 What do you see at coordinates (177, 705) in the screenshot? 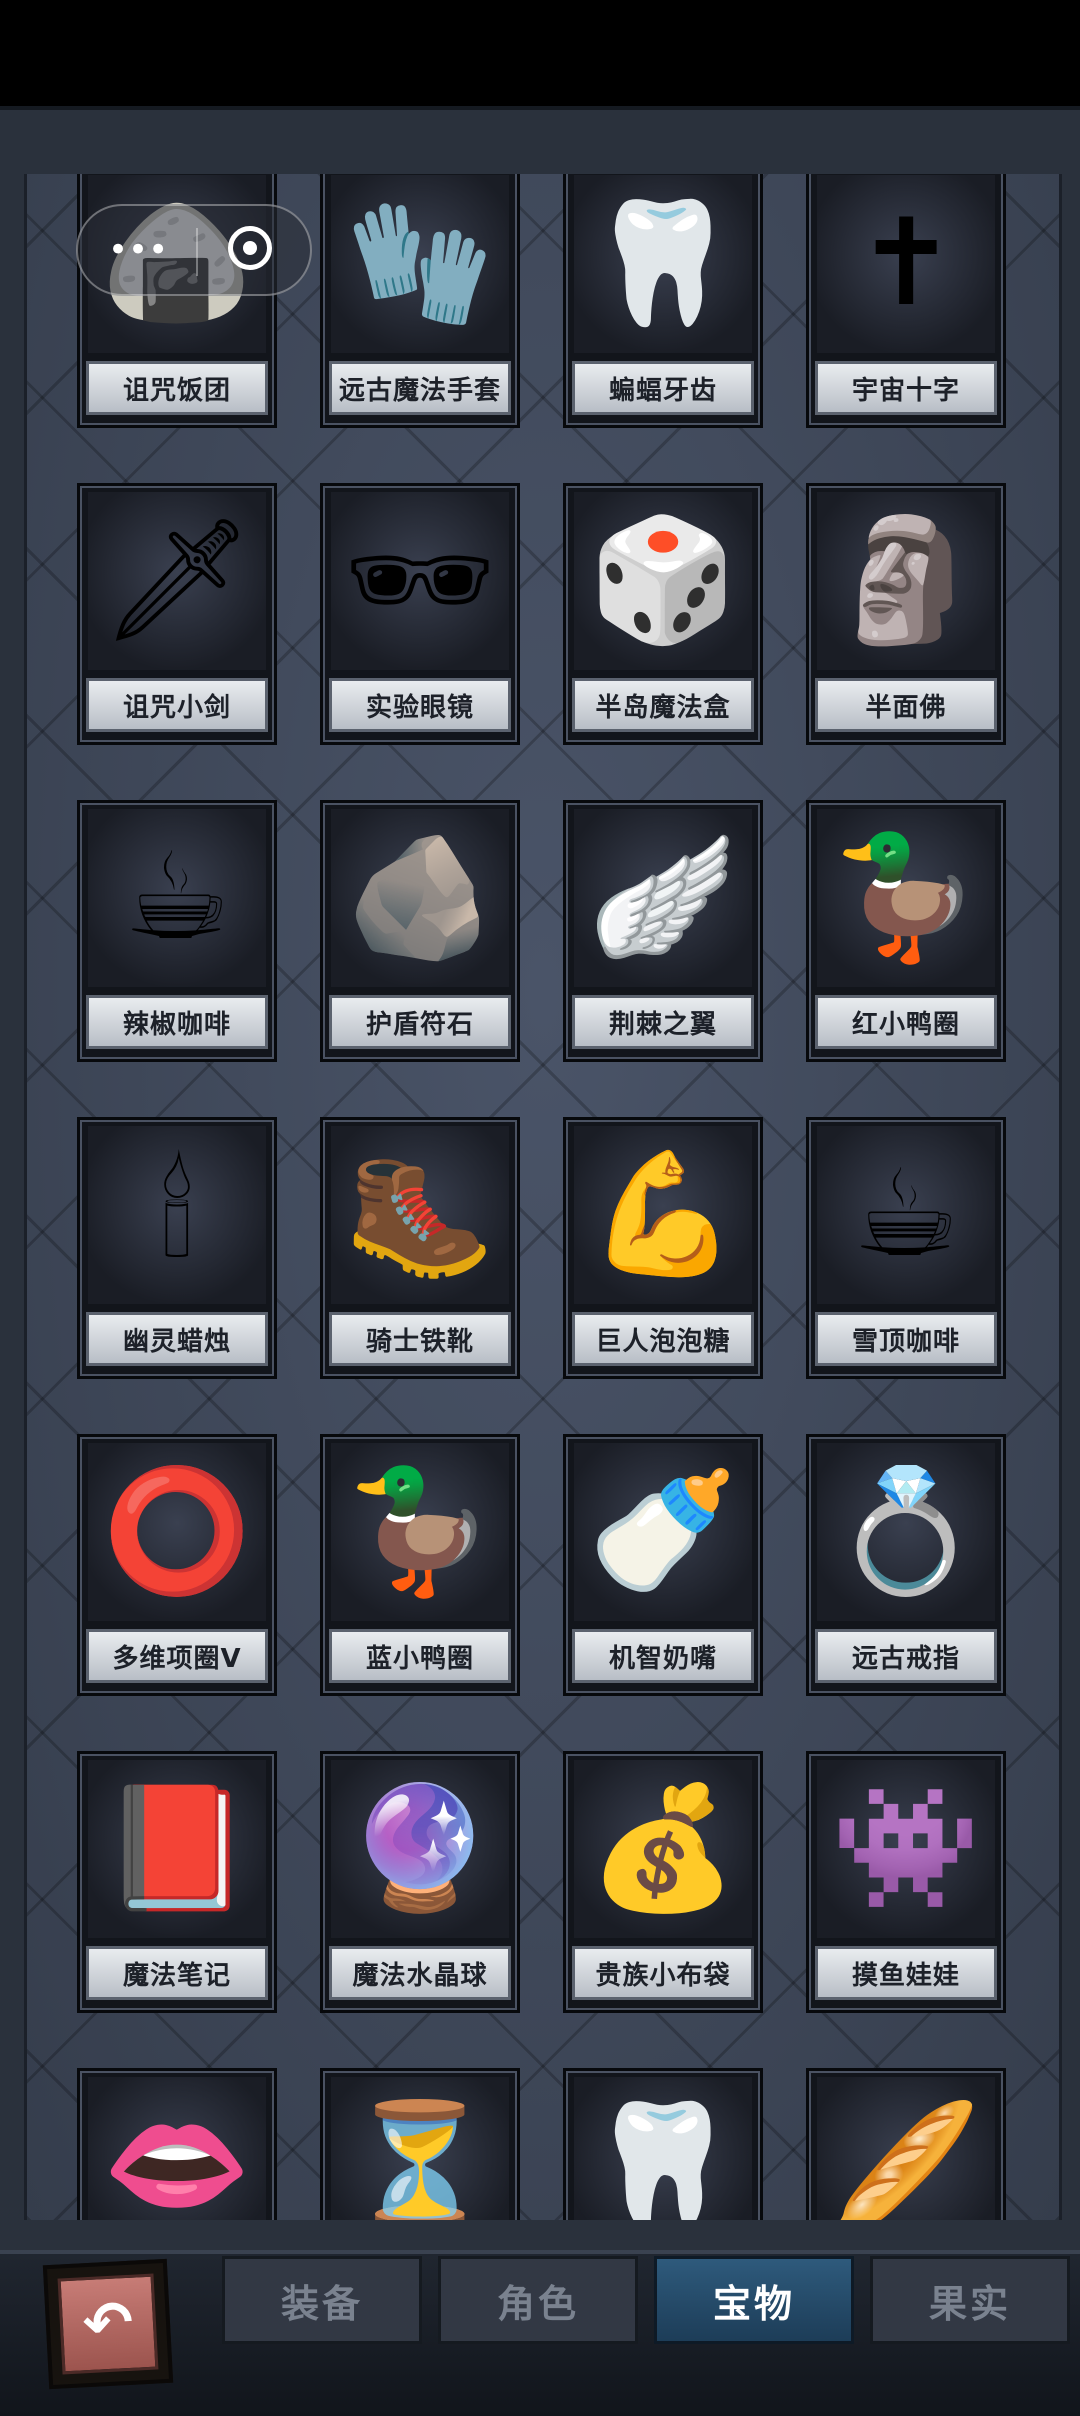
I see `treasure-name: 诅咒小剑` at bounding box center [177, 705].